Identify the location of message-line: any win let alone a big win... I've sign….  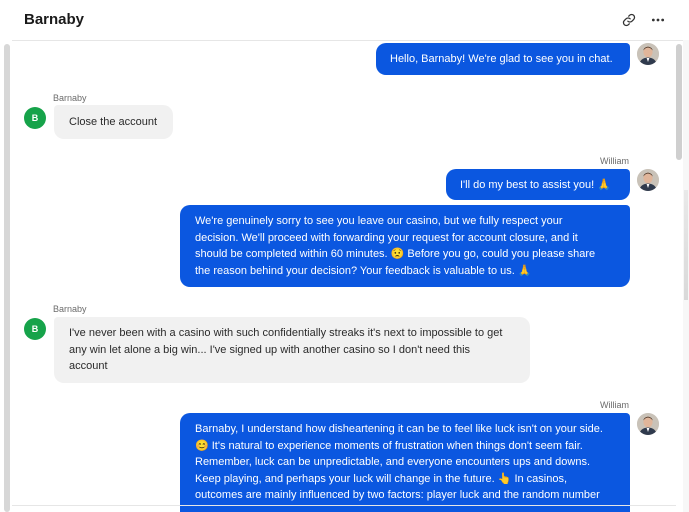
(270, 349).